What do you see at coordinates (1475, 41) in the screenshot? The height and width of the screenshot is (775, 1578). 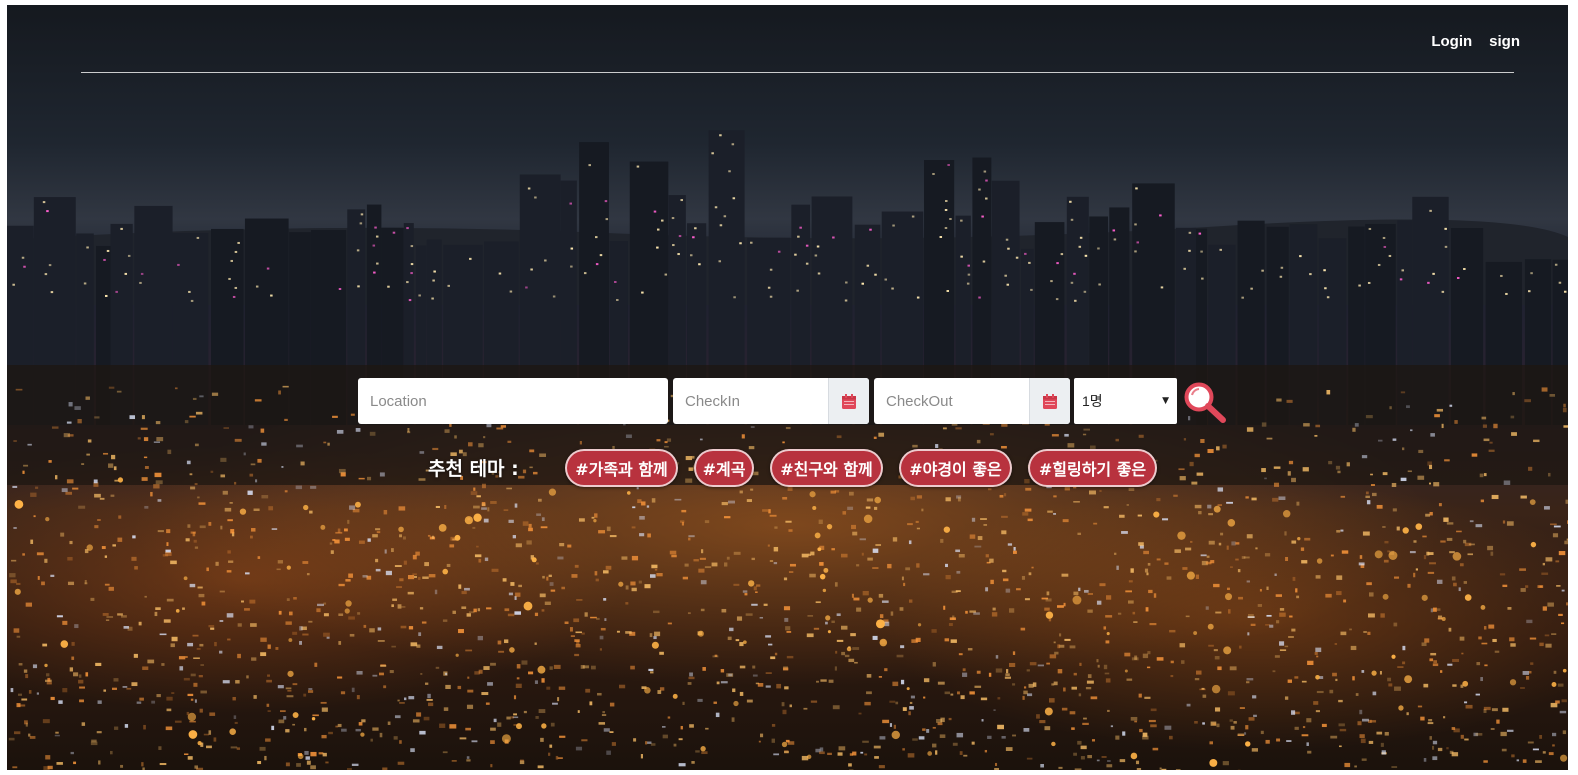 I see `top-nav: Login sign` at bounding box center [1475, 41].